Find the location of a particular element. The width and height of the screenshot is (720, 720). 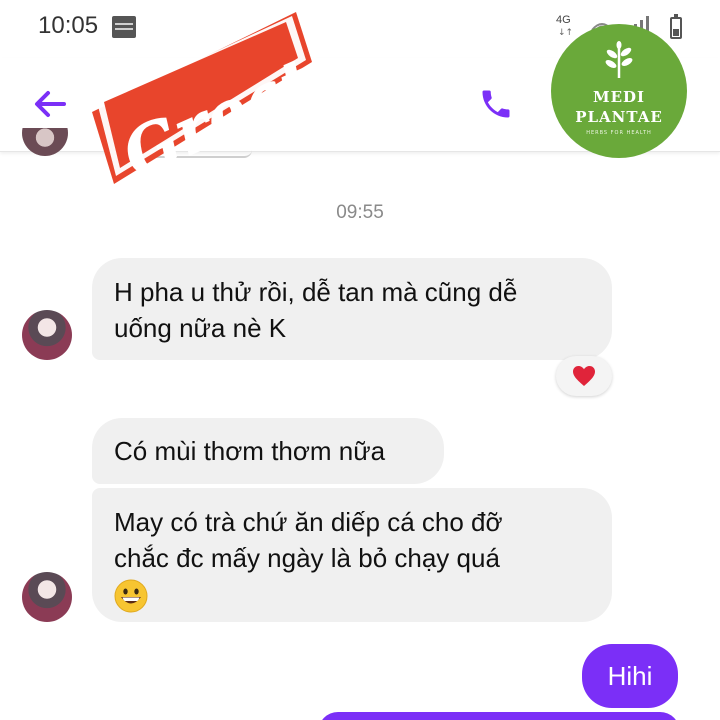

arrow-left-icon is located at coordinates (50, 104).